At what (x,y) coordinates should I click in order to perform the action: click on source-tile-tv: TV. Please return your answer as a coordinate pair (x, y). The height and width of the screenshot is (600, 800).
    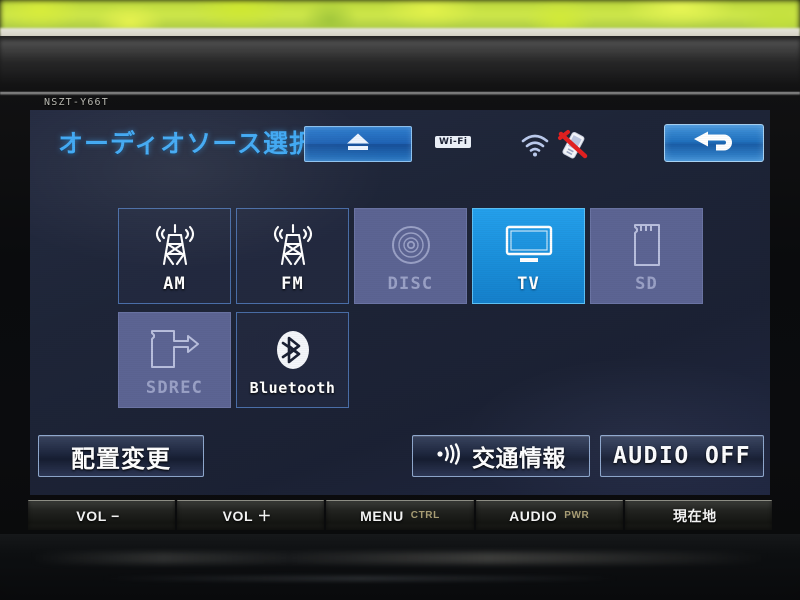
    Looking at the image, I should click on (528, 256).